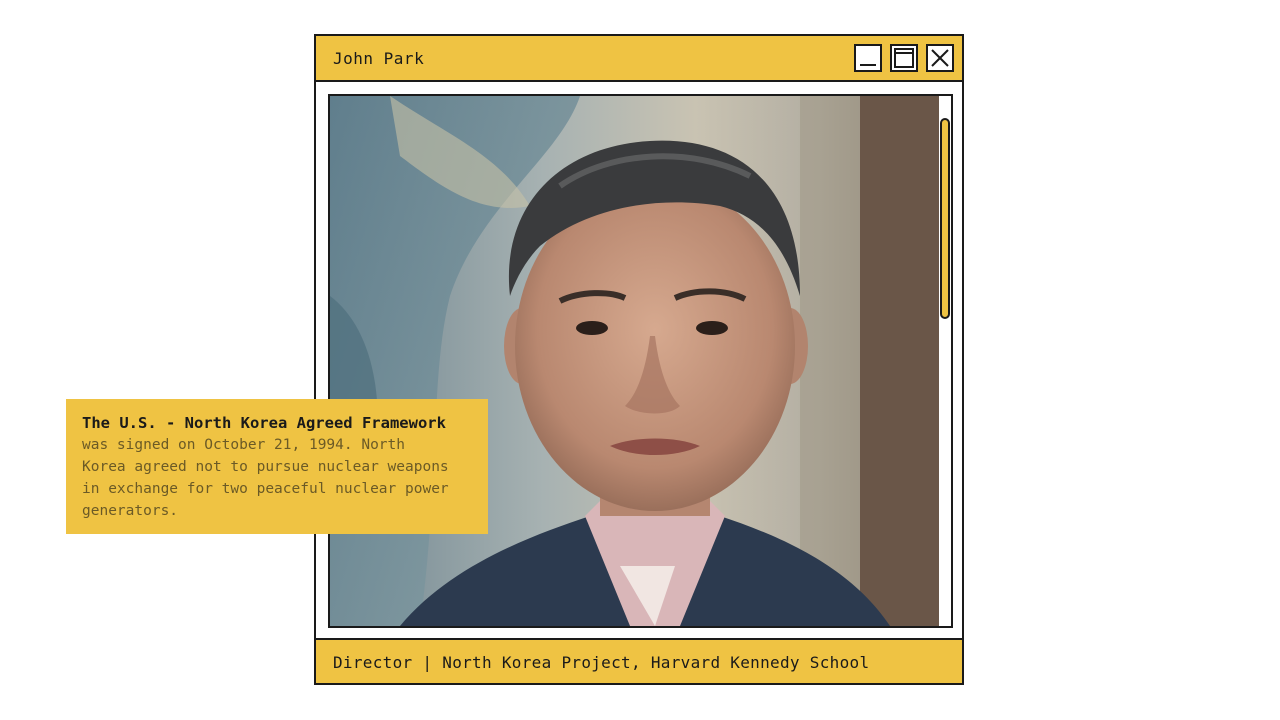 The height and width of the screenshot is (720, 1280). What do you see at coordinates (130, 511) in the screenshot?
I see `callout-line: generators.` at bounding box center [130, 511].